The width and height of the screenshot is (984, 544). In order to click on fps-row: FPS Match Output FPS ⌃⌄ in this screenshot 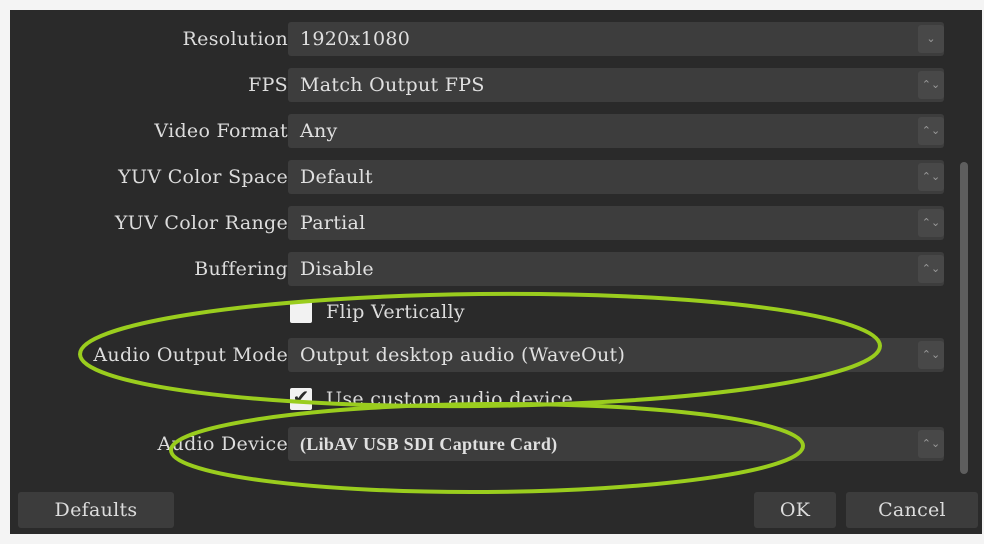, I will do `click(483, 85)`.